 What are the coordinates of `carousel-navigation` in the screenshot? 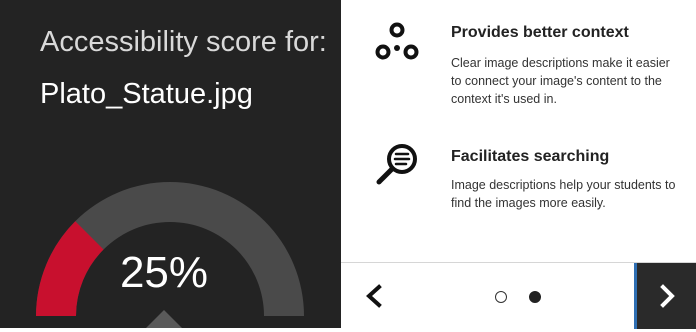 It's located at (518, 295).